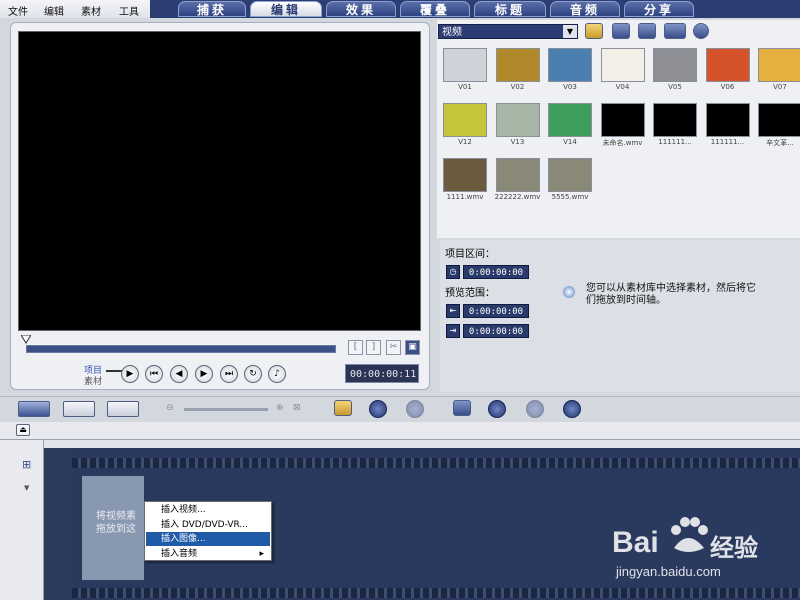 The width and height of the screenshot is (800, 600). What do you see at coordinates (23, 430) in the screenshot?
I see `eject-icon: ⏏` at bounding box center [23, 430].